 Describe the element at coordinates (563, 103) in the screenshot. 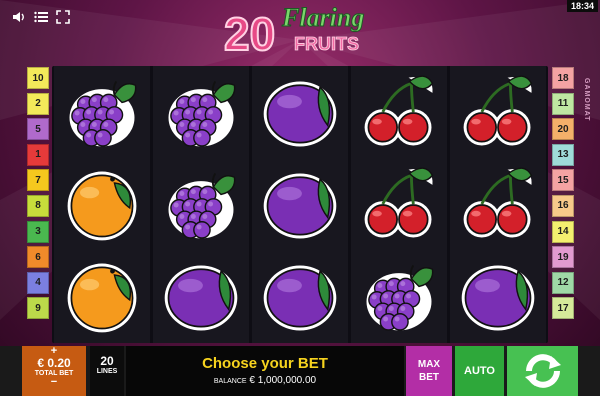

I see `payline-right-11: 11` at that location.